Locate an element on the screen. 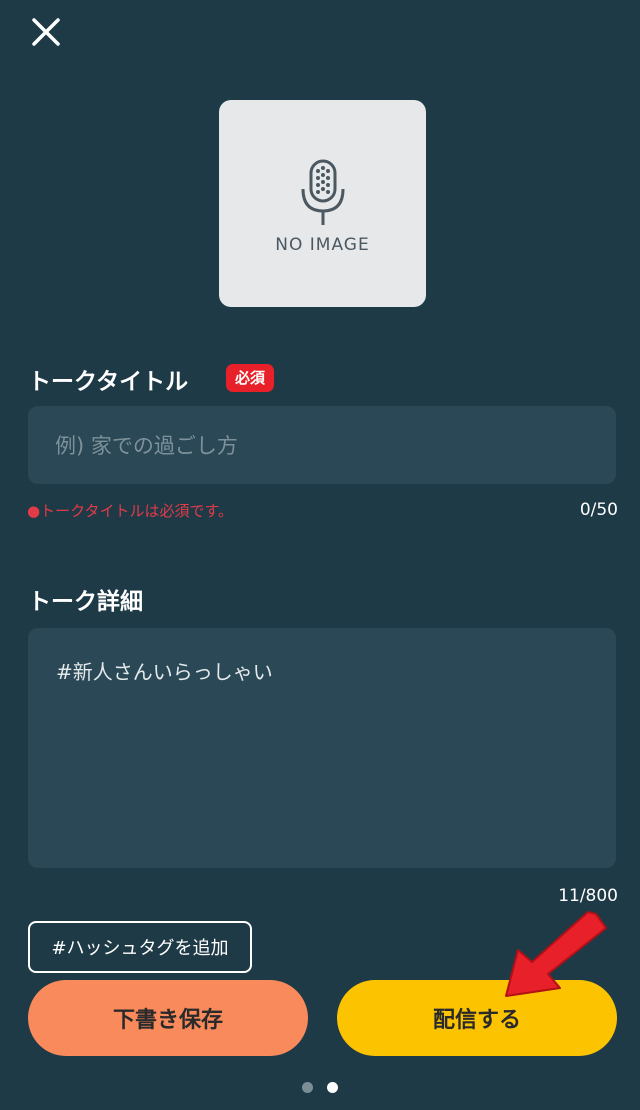 The image size is (640, 1110). close-icon is located at coordinates (46, 32).